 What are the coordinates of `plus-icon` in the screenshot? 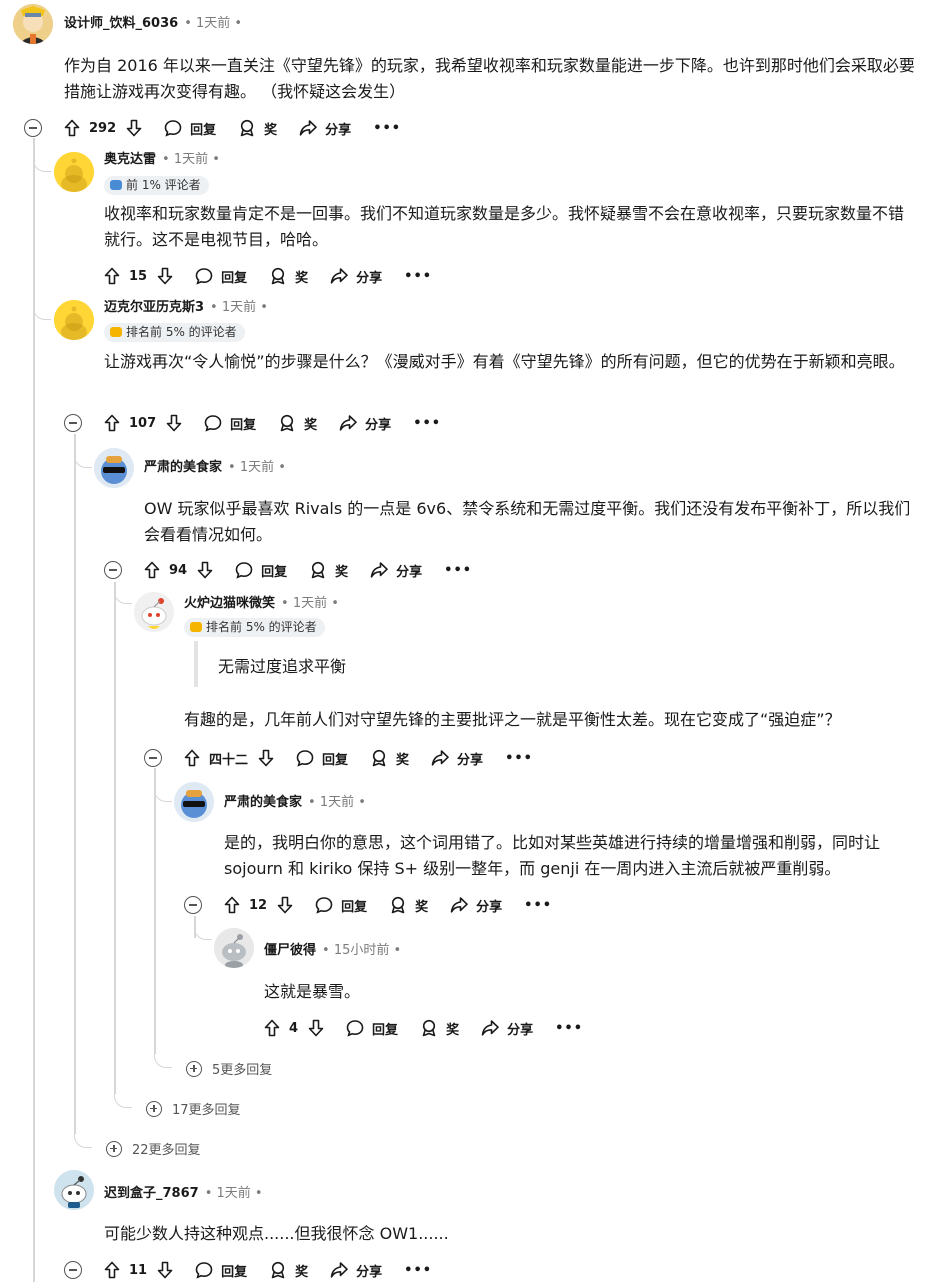 It's located at (154, 1108).